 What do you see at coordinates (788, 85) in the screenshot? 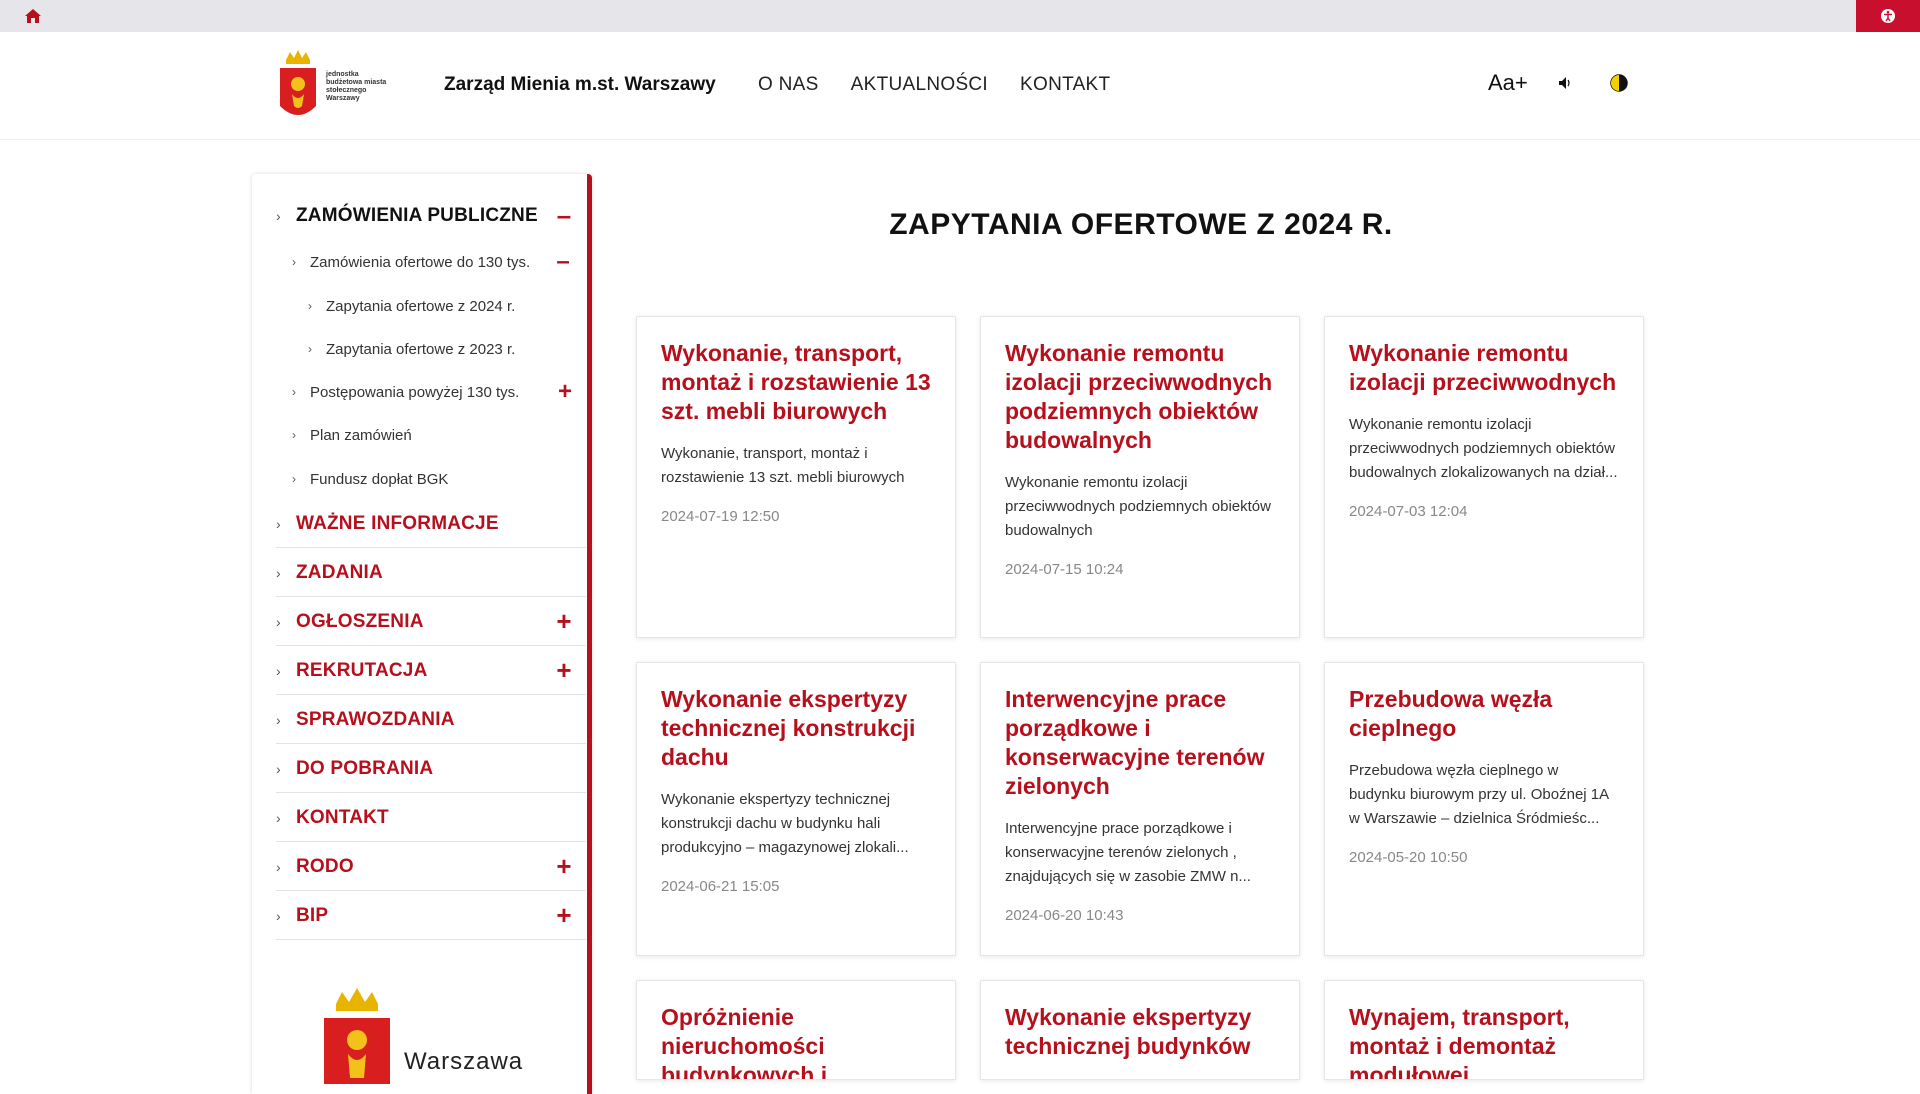
I see `nav-o-nas: O NAS` at bounding box center [788, 85].